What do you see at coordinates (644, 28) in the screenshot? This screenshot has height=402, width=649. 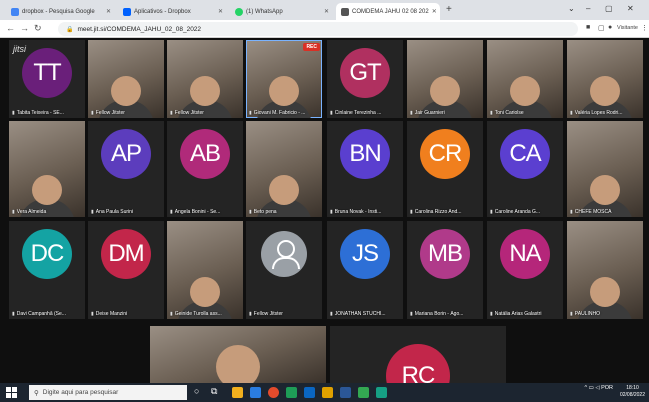 I see `menu-dots-icon: ⋮` at bounding box center [644, 28].